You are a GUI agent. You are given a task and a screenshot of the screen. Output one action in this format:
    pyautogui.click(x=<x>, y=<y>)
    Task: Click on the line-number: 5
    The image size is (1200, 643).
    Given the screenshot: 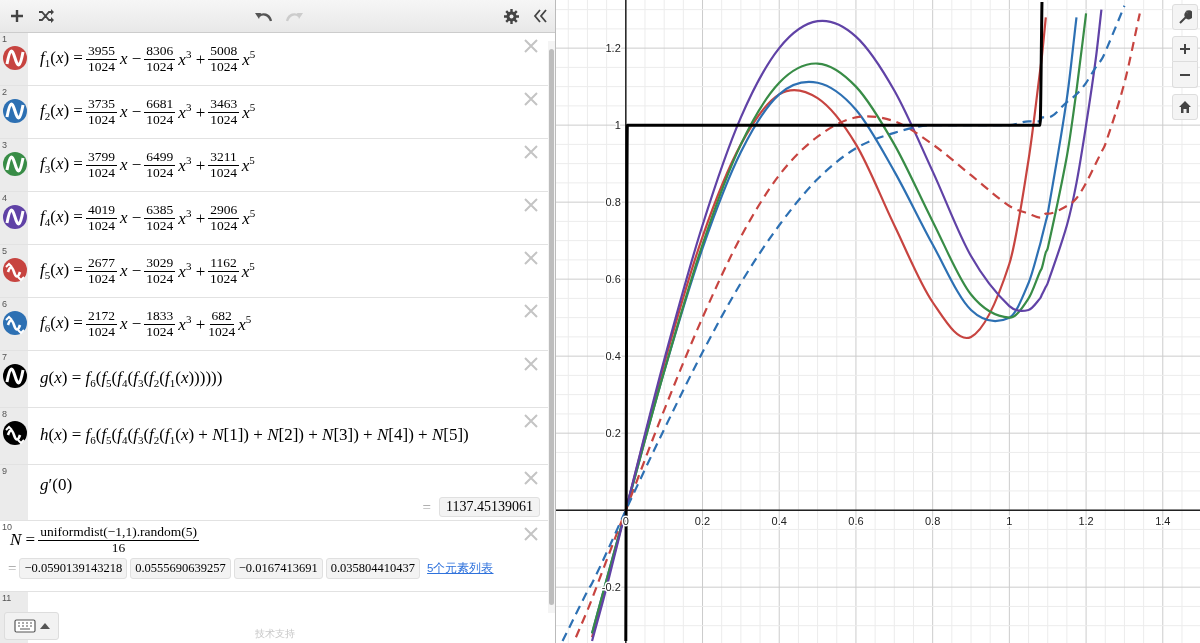 What is the action you would take?
    pyautogui.click(x=4, y=251)
    